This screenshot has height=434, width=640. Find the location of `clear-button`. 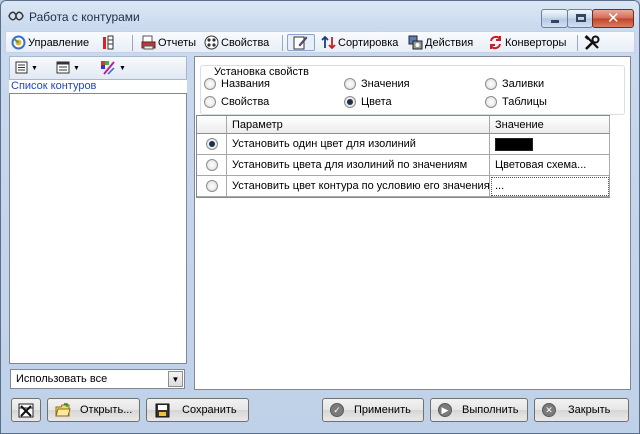

clear-button is located at coordinates (26, 410).